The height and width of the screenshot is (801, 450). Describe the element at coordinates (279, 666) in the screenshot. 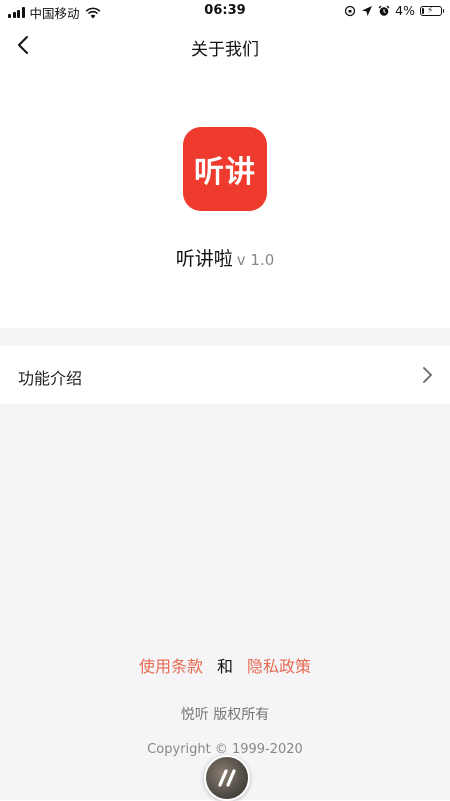

I see `privacy-link: 隐私政策` at that location.